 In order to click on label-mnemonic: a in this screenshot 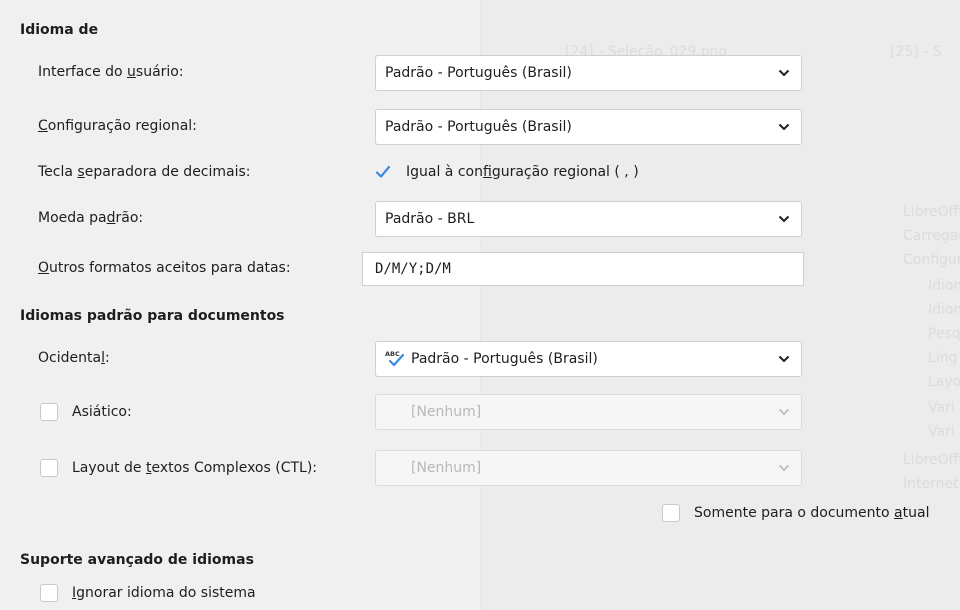, I will do `click(898, 513)`.